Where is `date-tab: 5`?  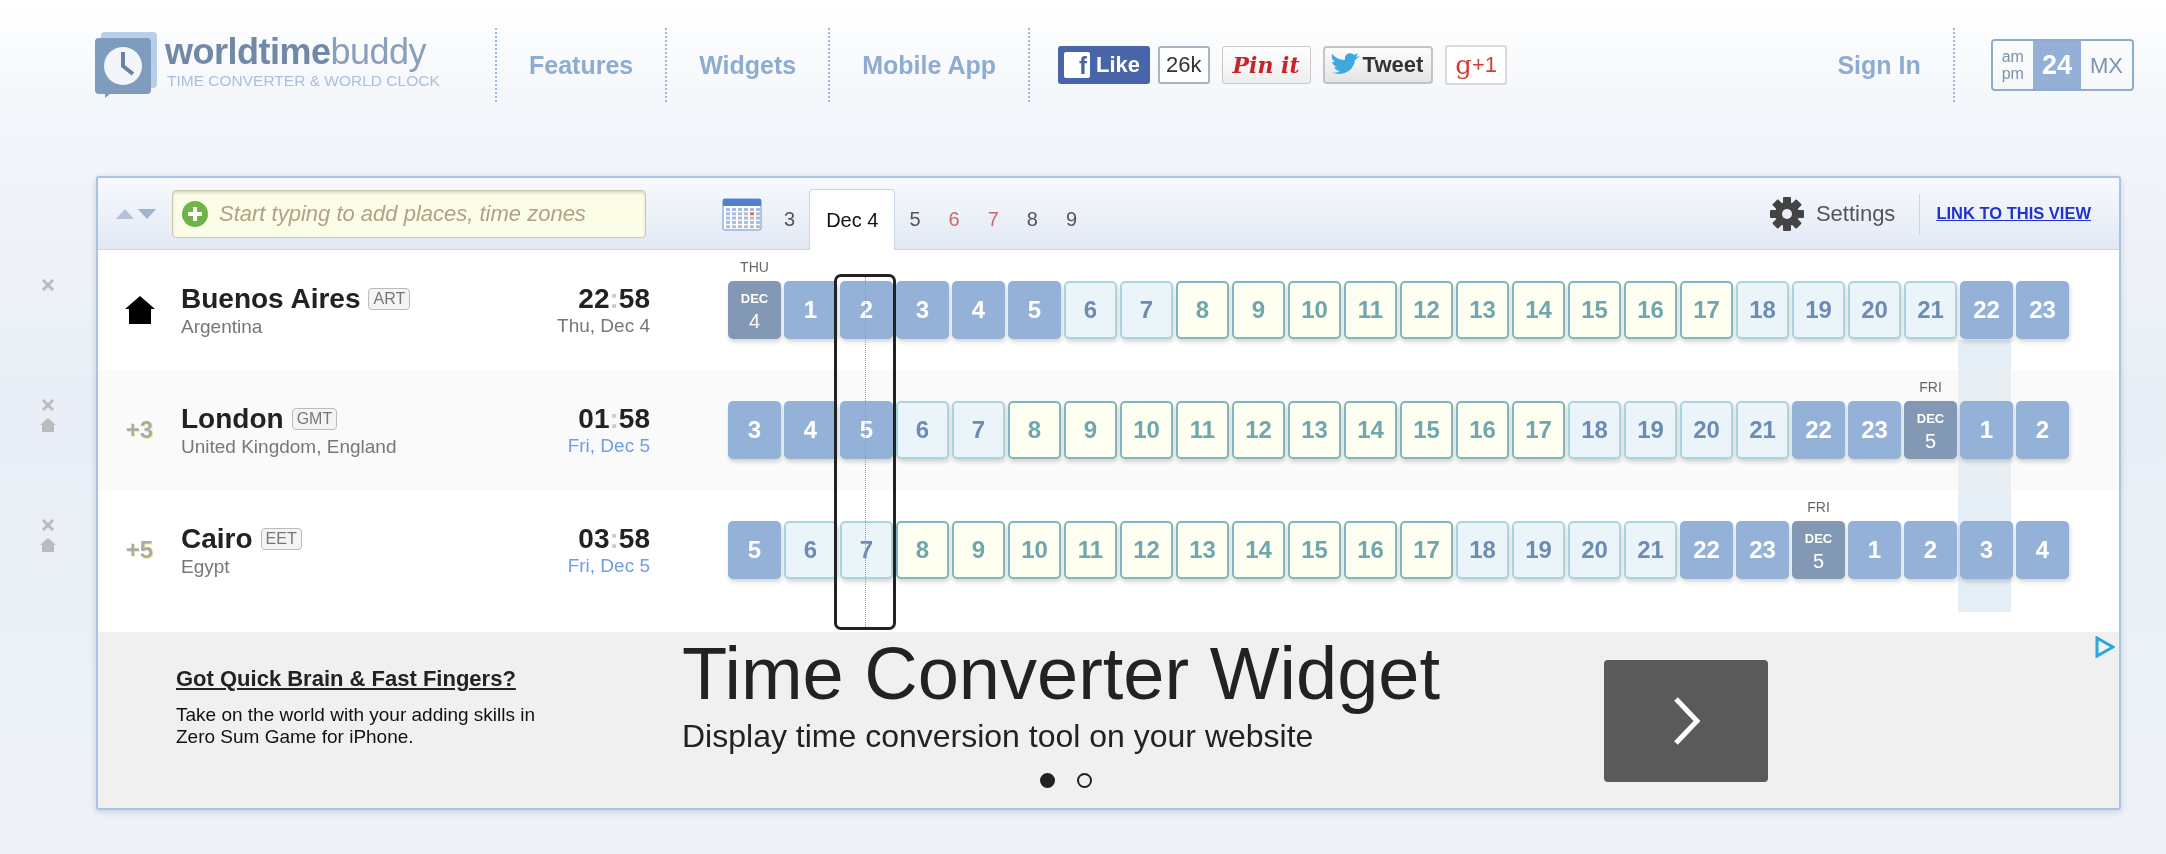
date-tab: 5 is located at coordinates (915, 219).